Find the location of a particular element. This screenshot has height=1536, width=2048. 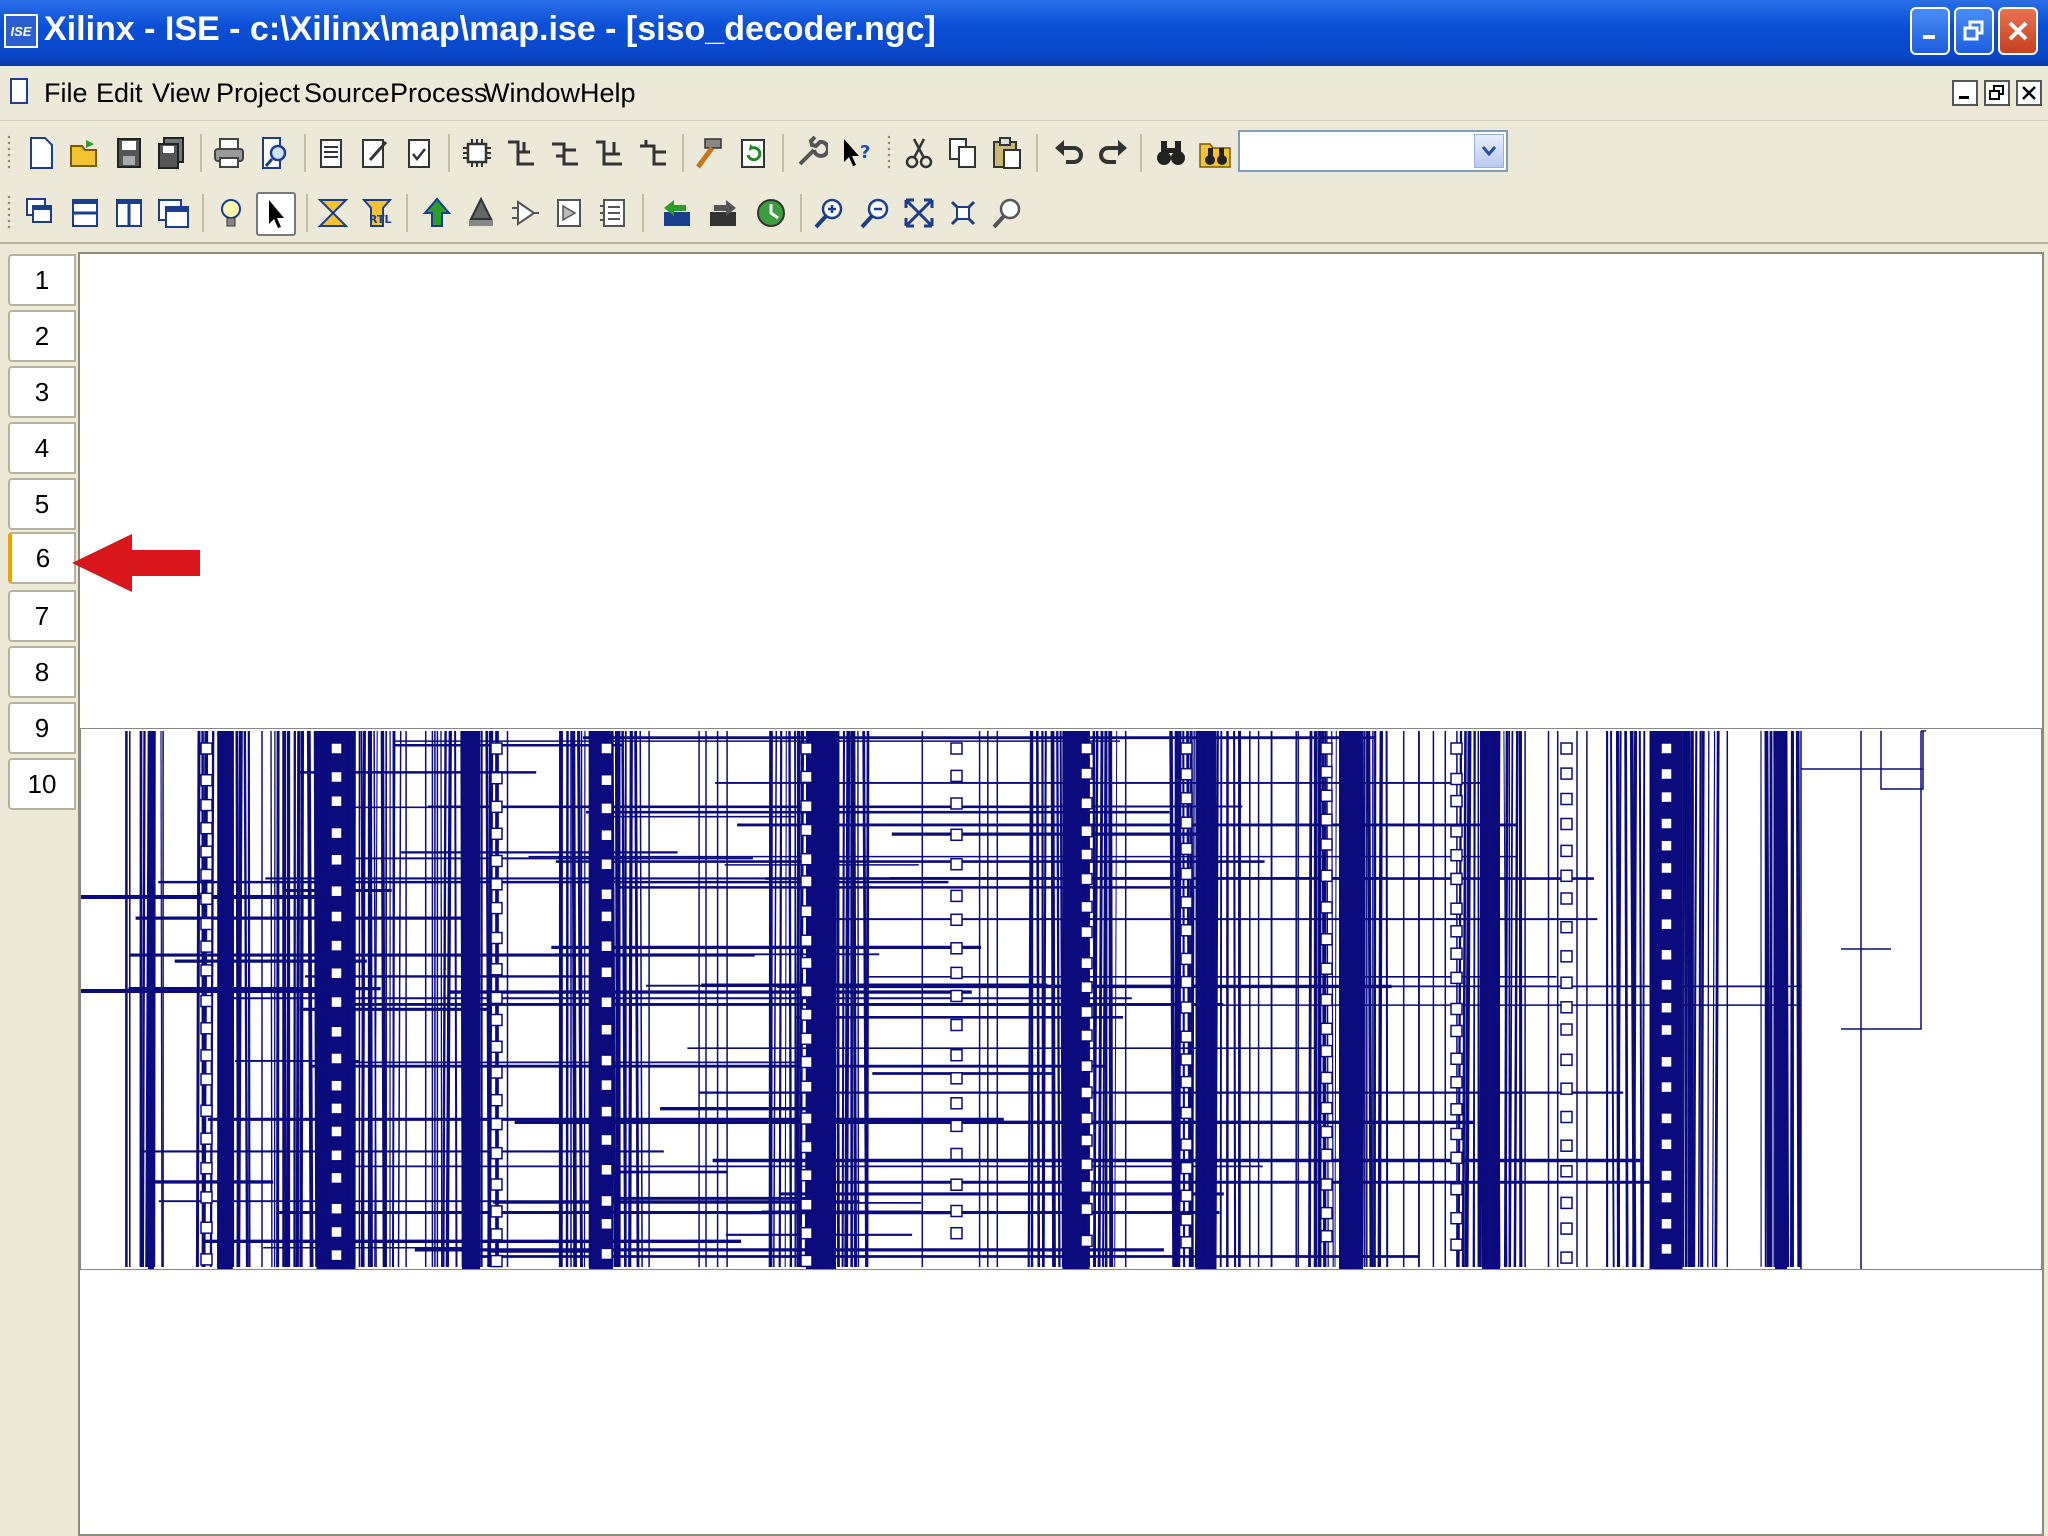

zoom-out-icon is located at coordinates (875, 213).